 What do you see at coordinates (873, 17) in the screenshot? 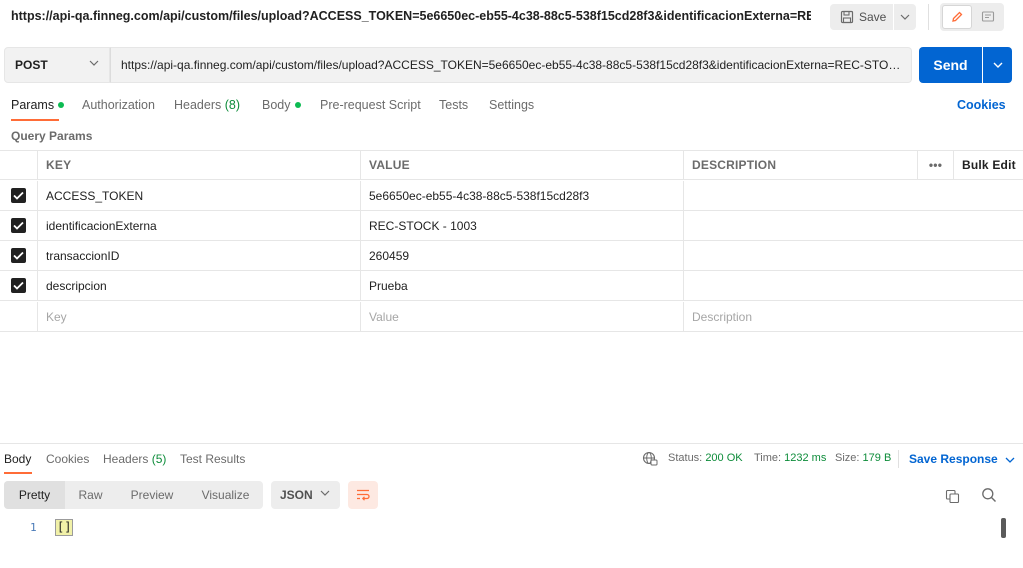
I see `save-label: Save` at bounding box center [873, 17].